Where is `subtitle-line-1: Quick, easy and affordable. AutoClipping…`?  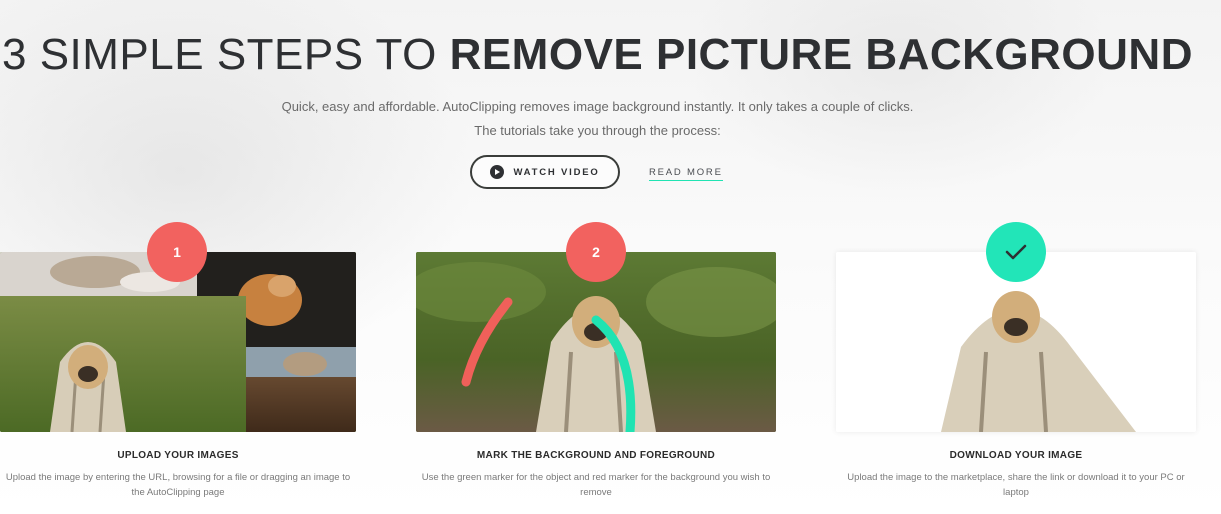
subtitle-line-1: Quick, easy and affordable. AutoClipping… is located at coordinates (597, 106).